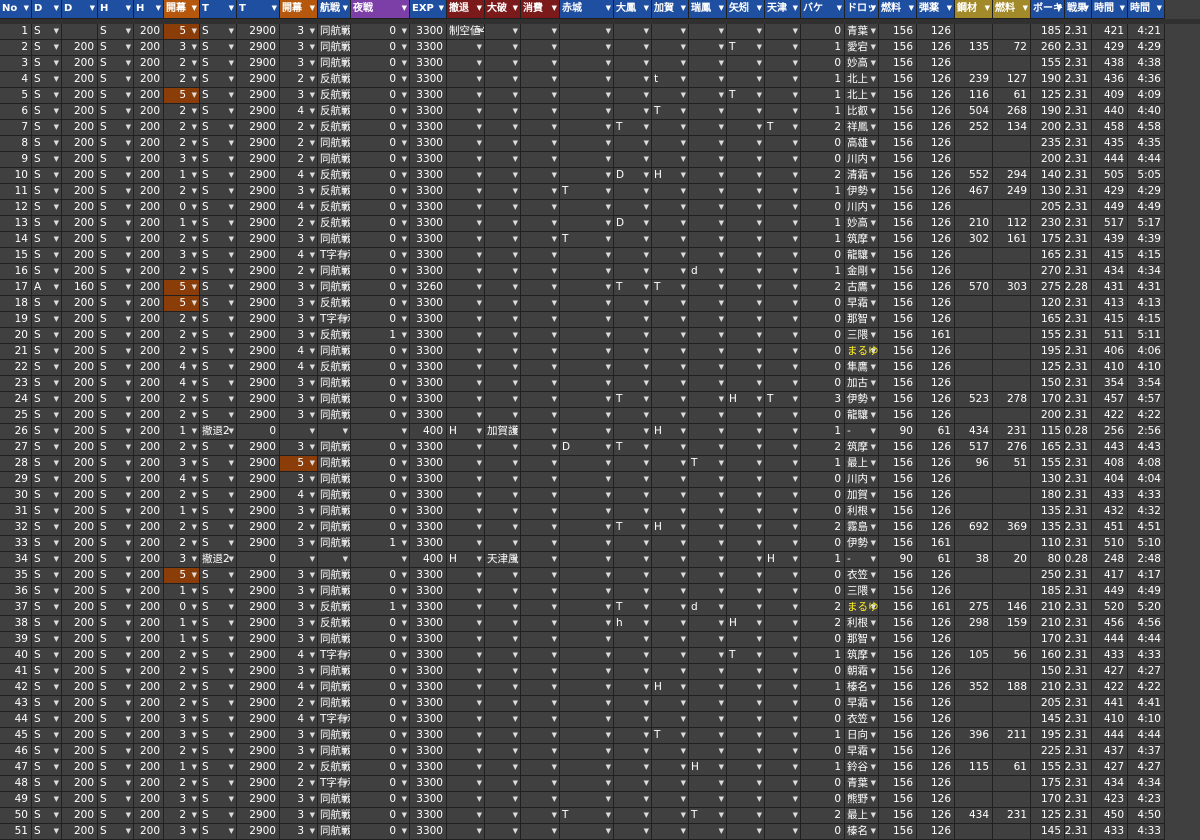  I want to click on table-cell: 36, so click(16, 592).